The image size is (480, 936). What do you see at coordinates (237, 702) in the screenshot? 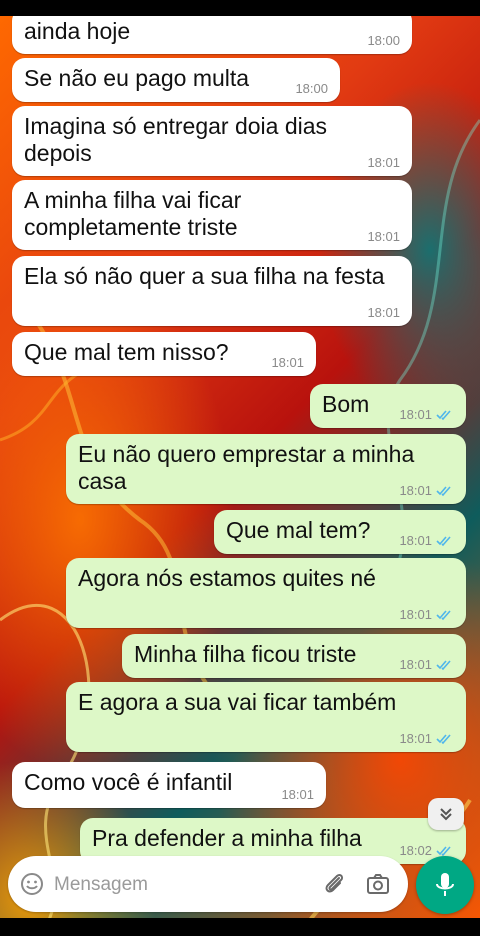
I see `message-text: E agora a sua vai ficar também` at bounding box center [237, 702].